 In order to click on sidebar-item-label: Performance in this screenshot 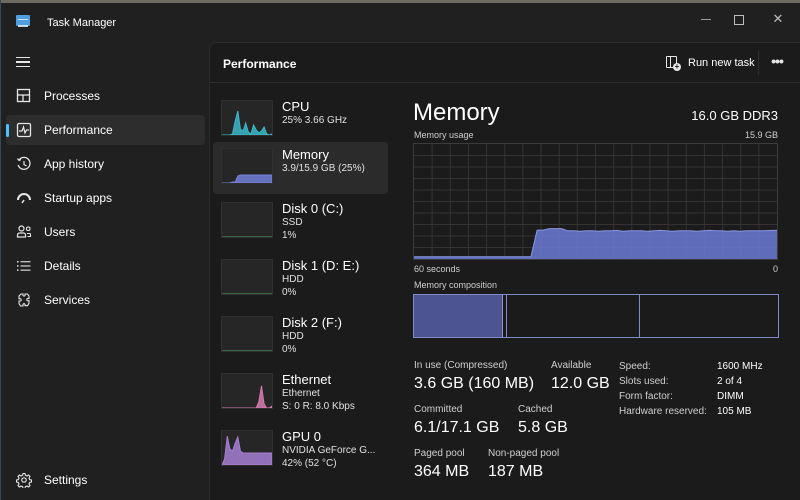, I will do `click(78, 130)`.